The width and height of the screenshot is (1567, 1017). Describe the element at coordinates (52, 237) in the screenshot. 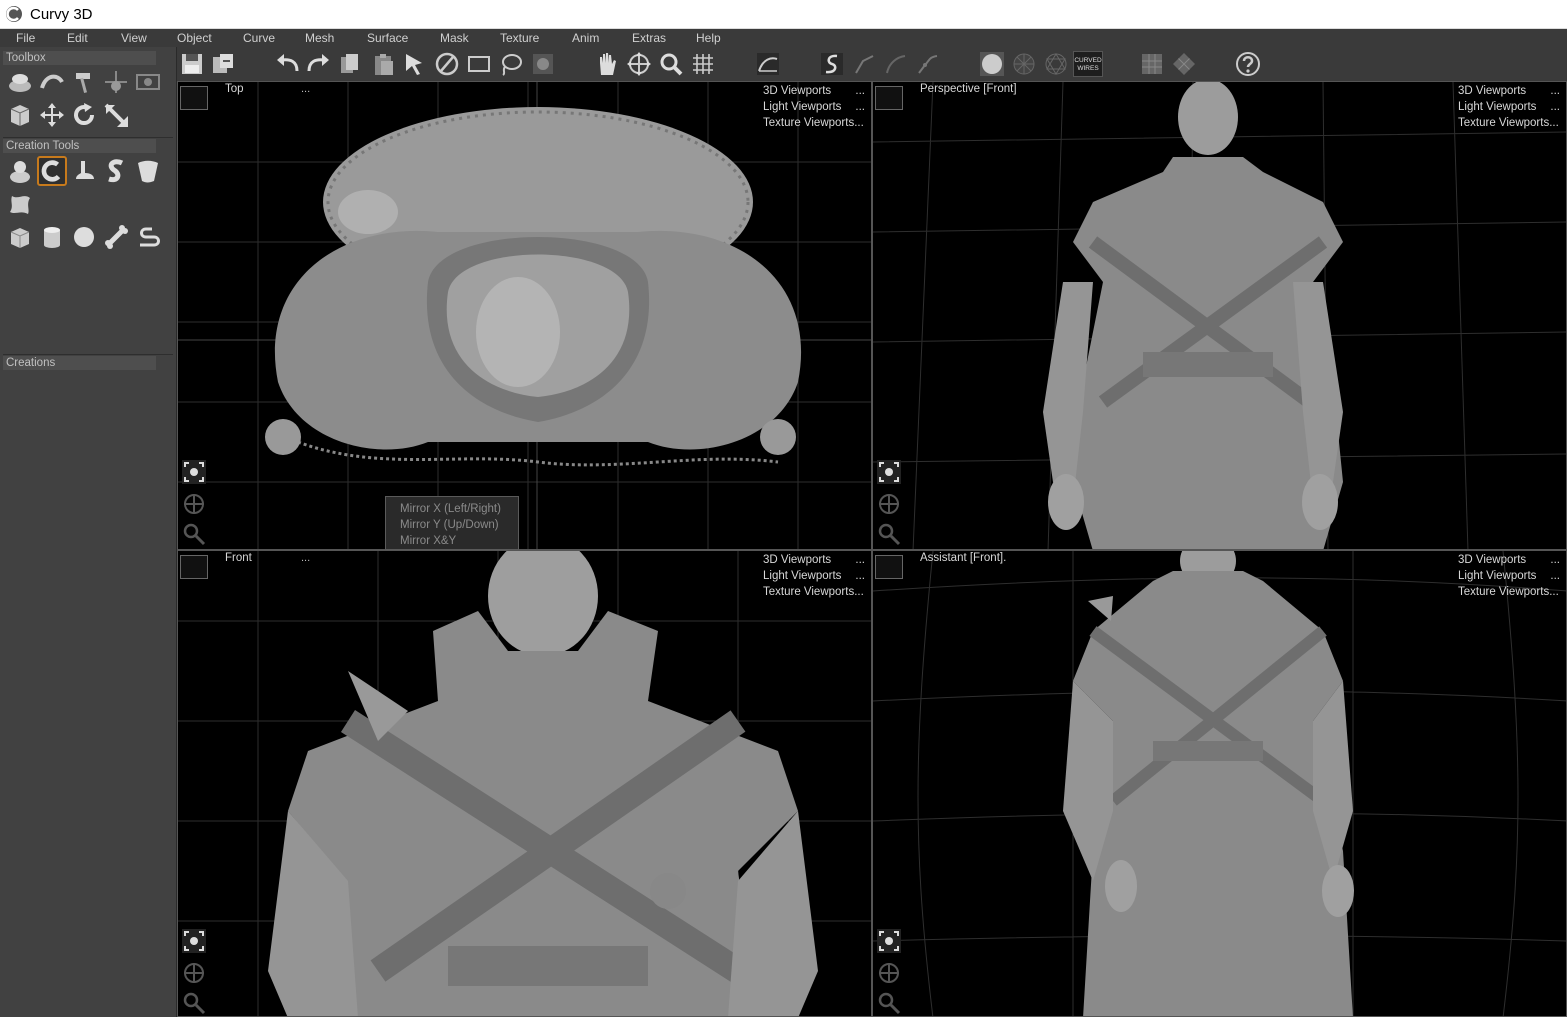

I see `cylinder-primitive-button` at that location.